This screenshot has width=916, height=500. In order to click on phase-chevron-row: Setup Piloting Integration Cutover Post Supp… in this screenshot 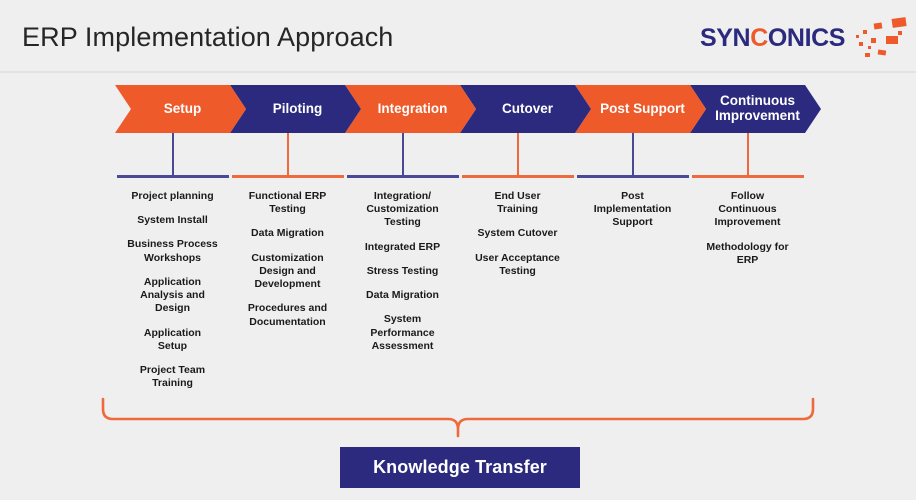, I will do `click(458, 109)`.